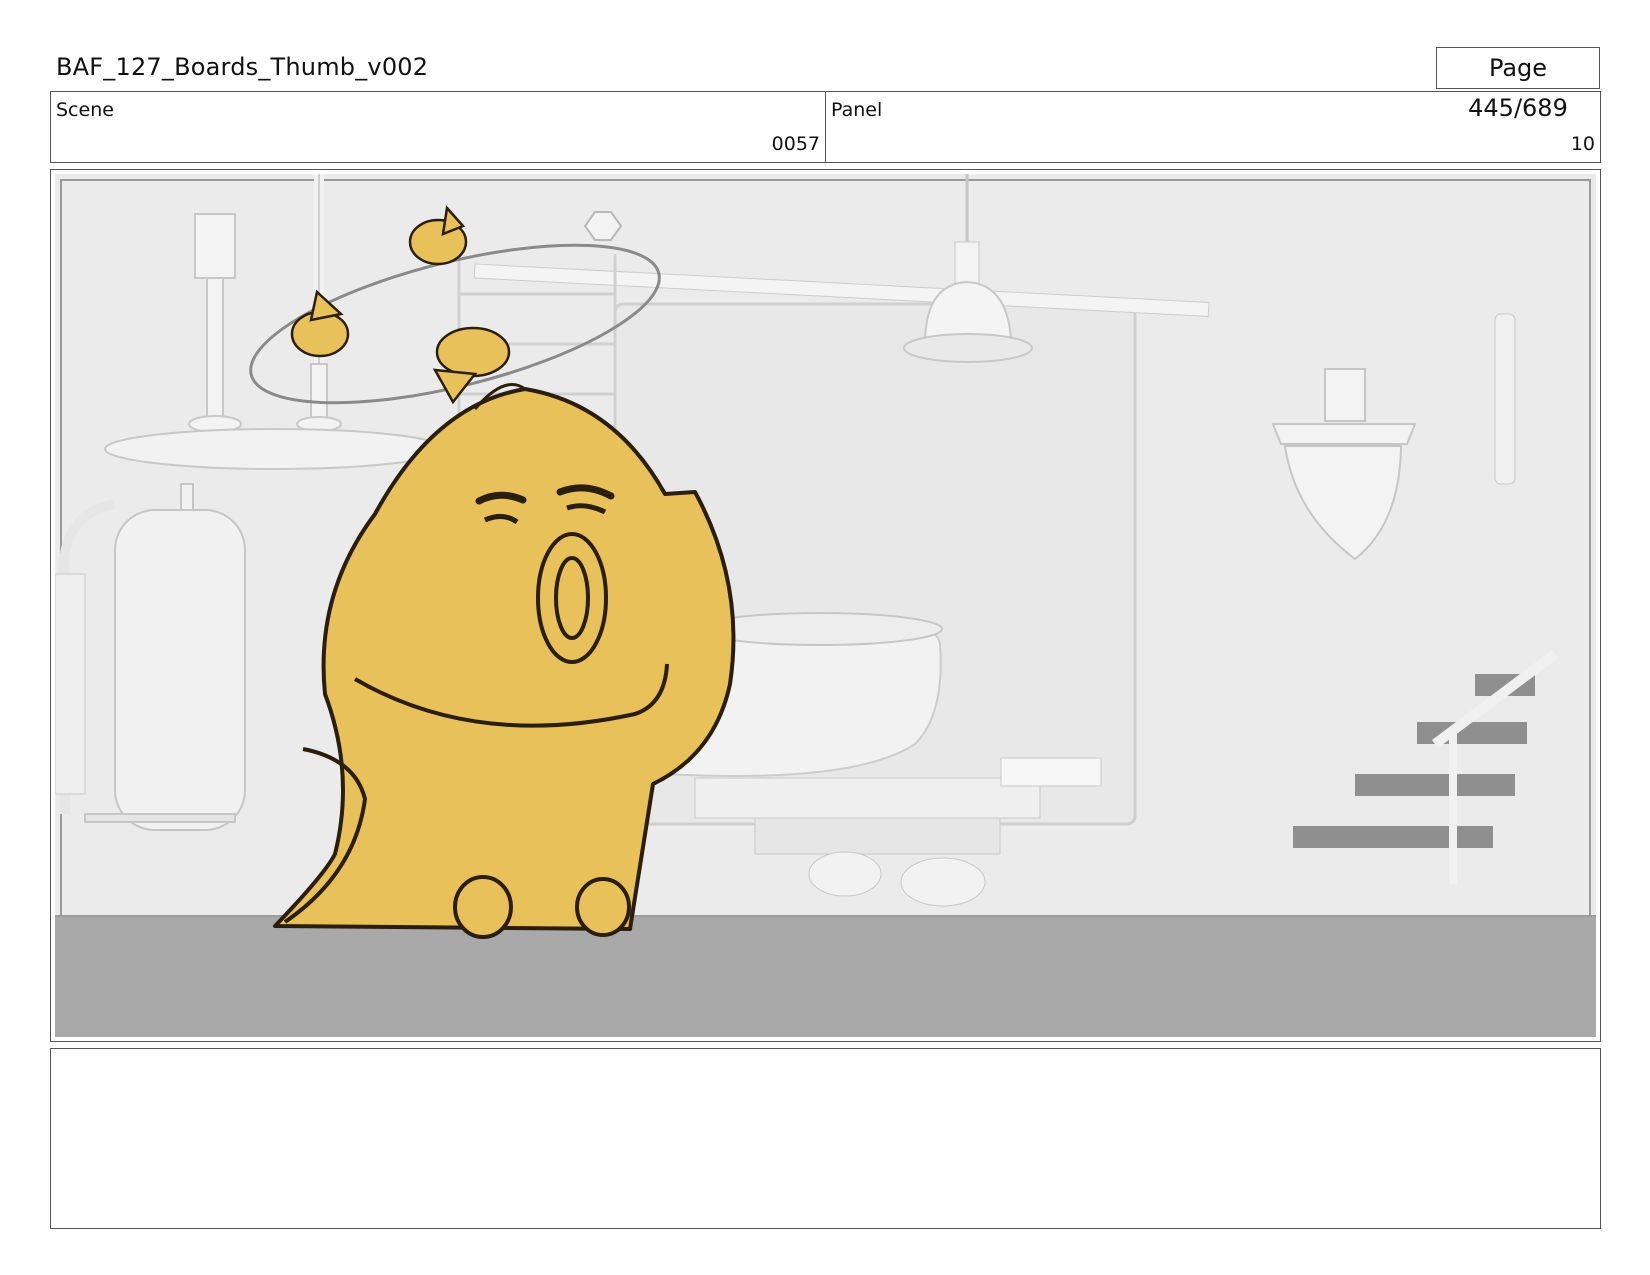 This screenshot has width=1650, height=1275. What do you see at coordinates (572, 598) in the screenshot?
I see `chick-beak-outer` at bounding box center [572, 598].